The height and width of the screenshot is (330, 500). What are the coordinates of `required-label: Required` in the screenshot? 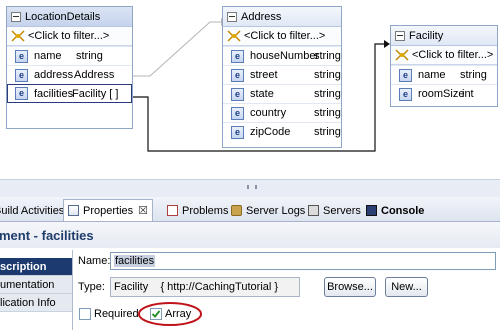 It's located at (116, 314).